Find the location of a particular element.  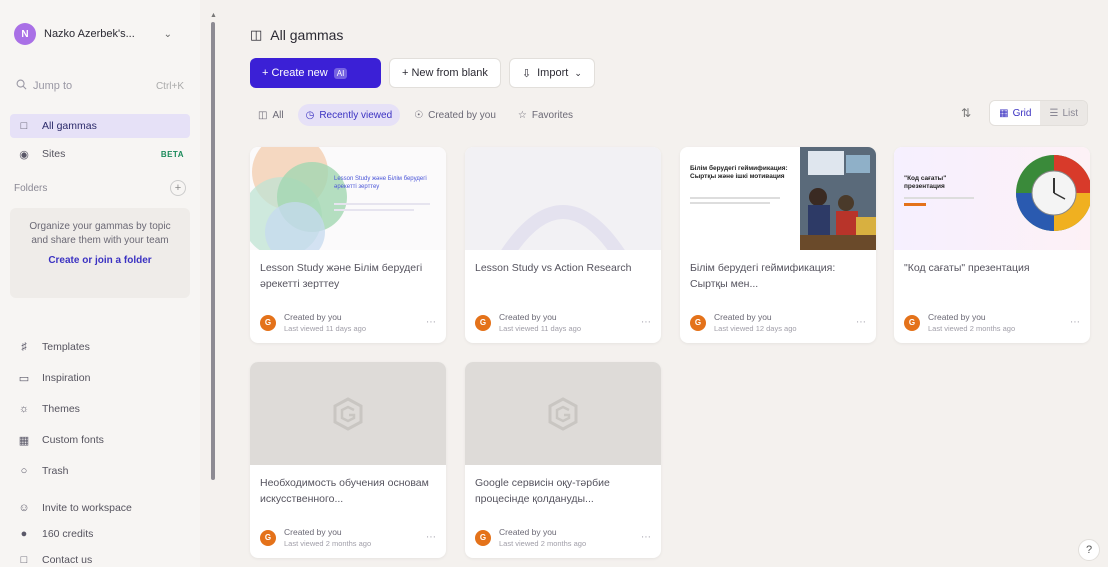

gallery-icon: ◫ is located at coordinates (256, 34).